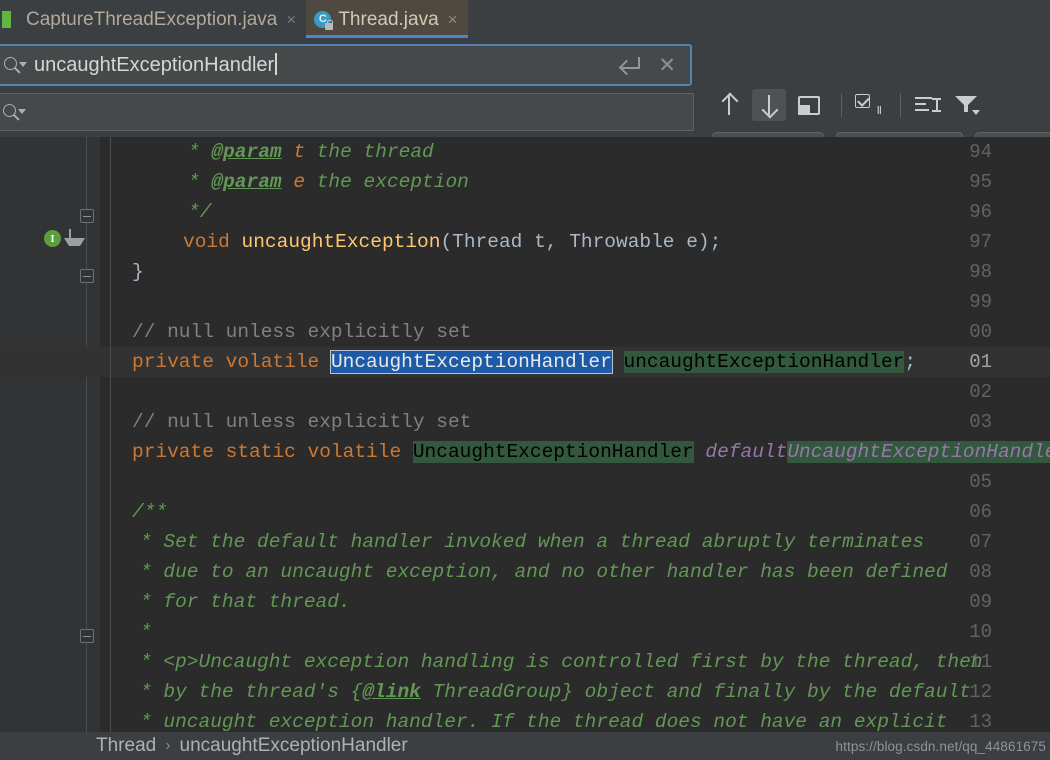 This screenshot has width=1050, height=760. I want to click on select-all-occurrences-icon, so click(809, 105).